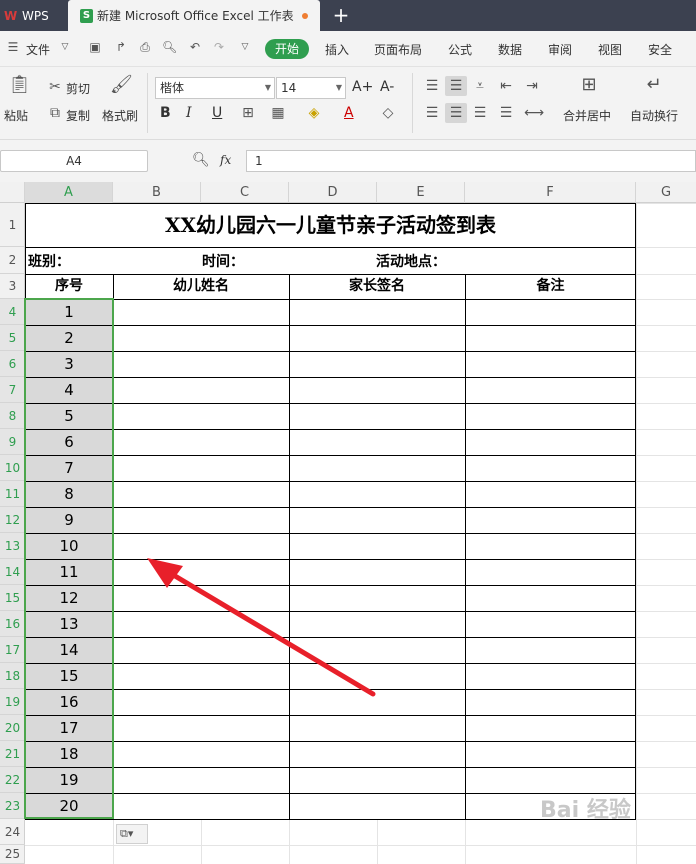 Image resolution: width=696 pixels, height=864 pixels. I want to click on watermark-text: Bai 经验, so click(585, 810).